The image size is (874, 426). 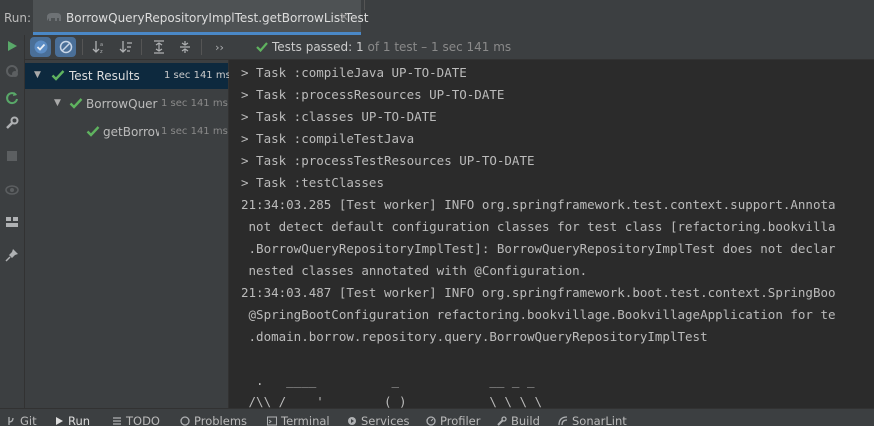 What do you see at coordinates (12, 156) in the screenshot?
I see `stop-icon` at bounding box center [12, 156].